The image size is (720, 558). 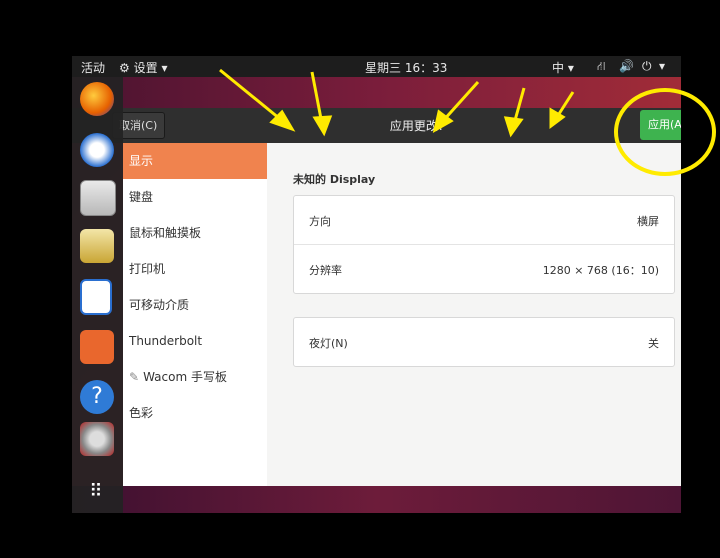 What do you see at coordinates (159, 305) in the screenshot?
I see `sidebar-item-label: 可移动介质` at bounding box center [159, 305].